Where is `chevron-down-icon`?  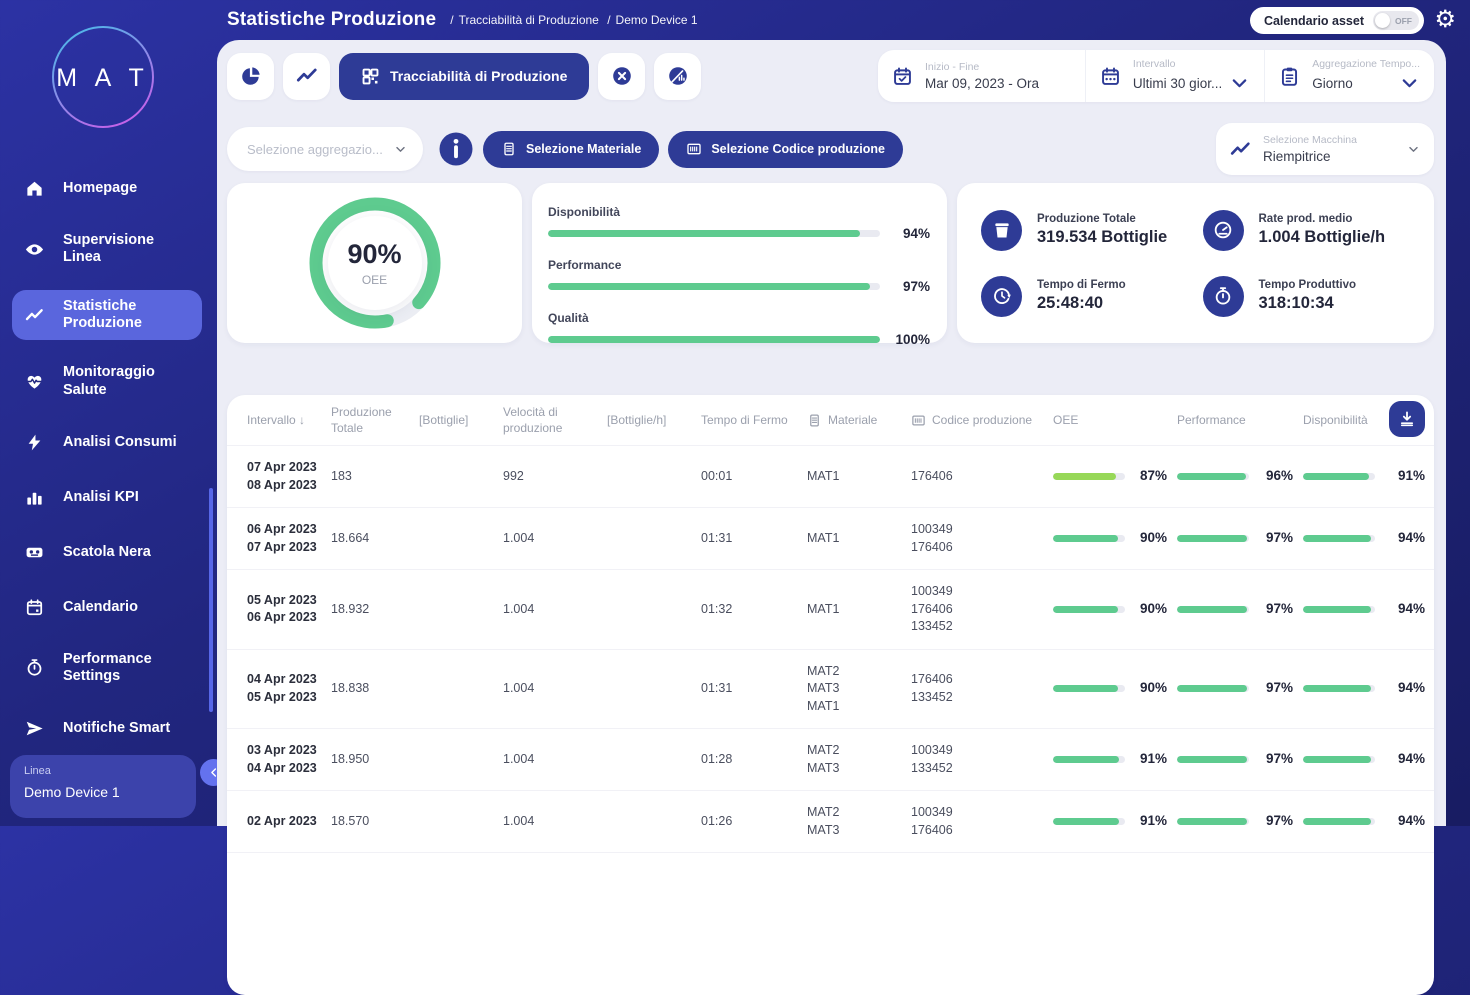
chevron-down-icon is located at coordinates (1413, 149).